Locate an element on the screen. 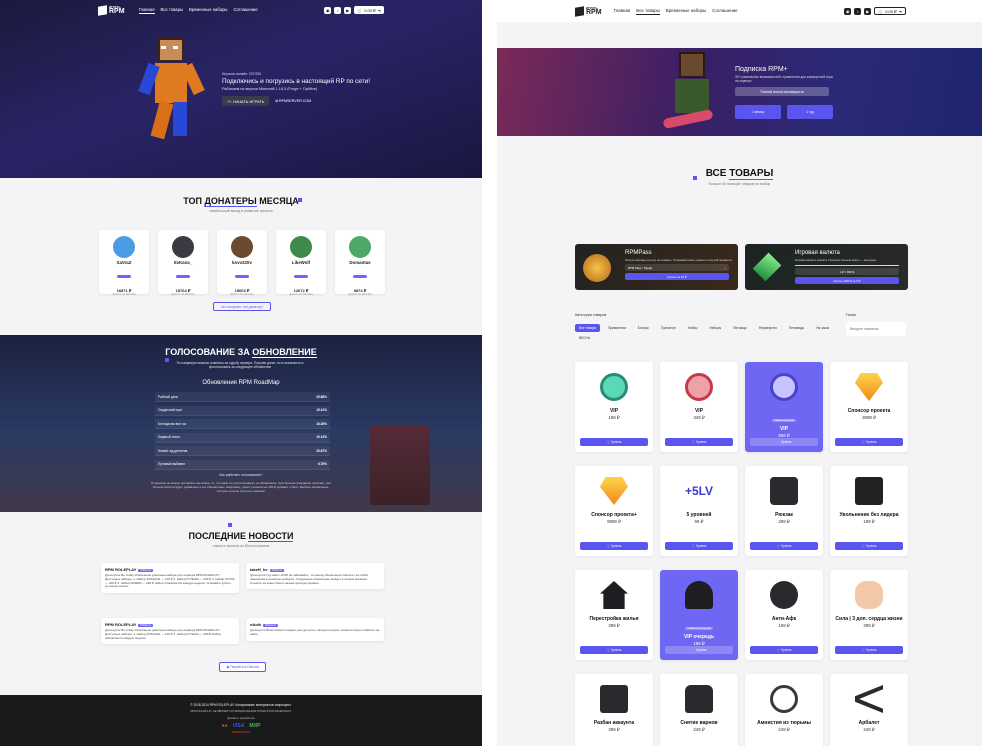  category-tab: Наборы is located at coordinates (715, 328).